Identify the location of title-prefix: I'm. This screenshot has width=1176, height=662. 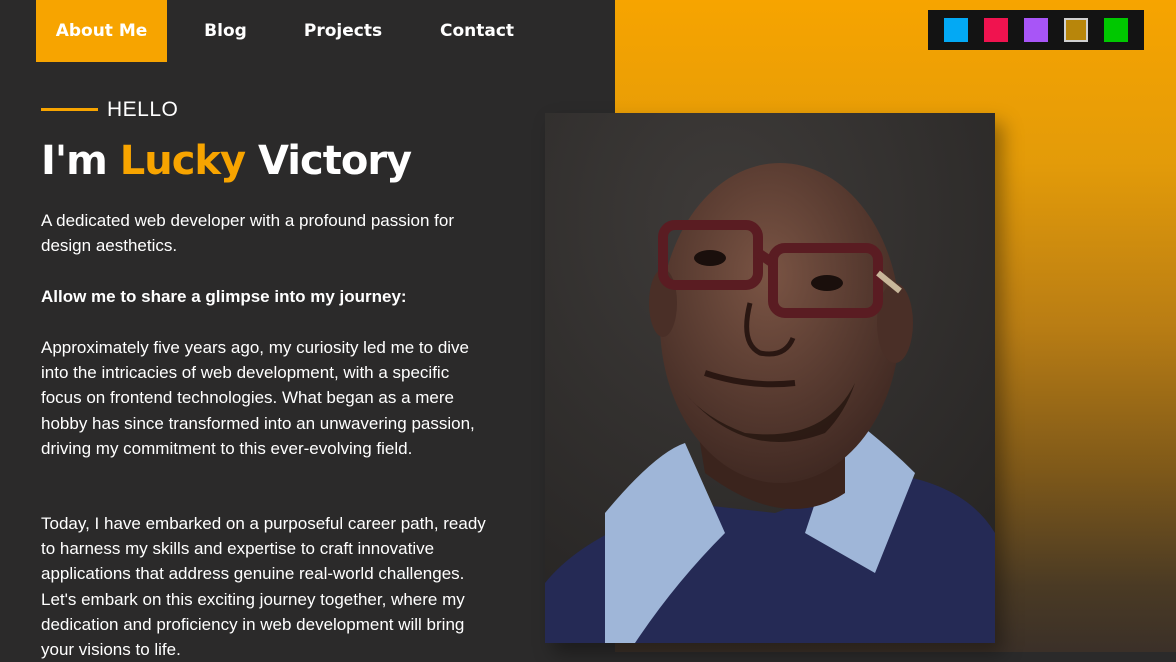
(74, 161).